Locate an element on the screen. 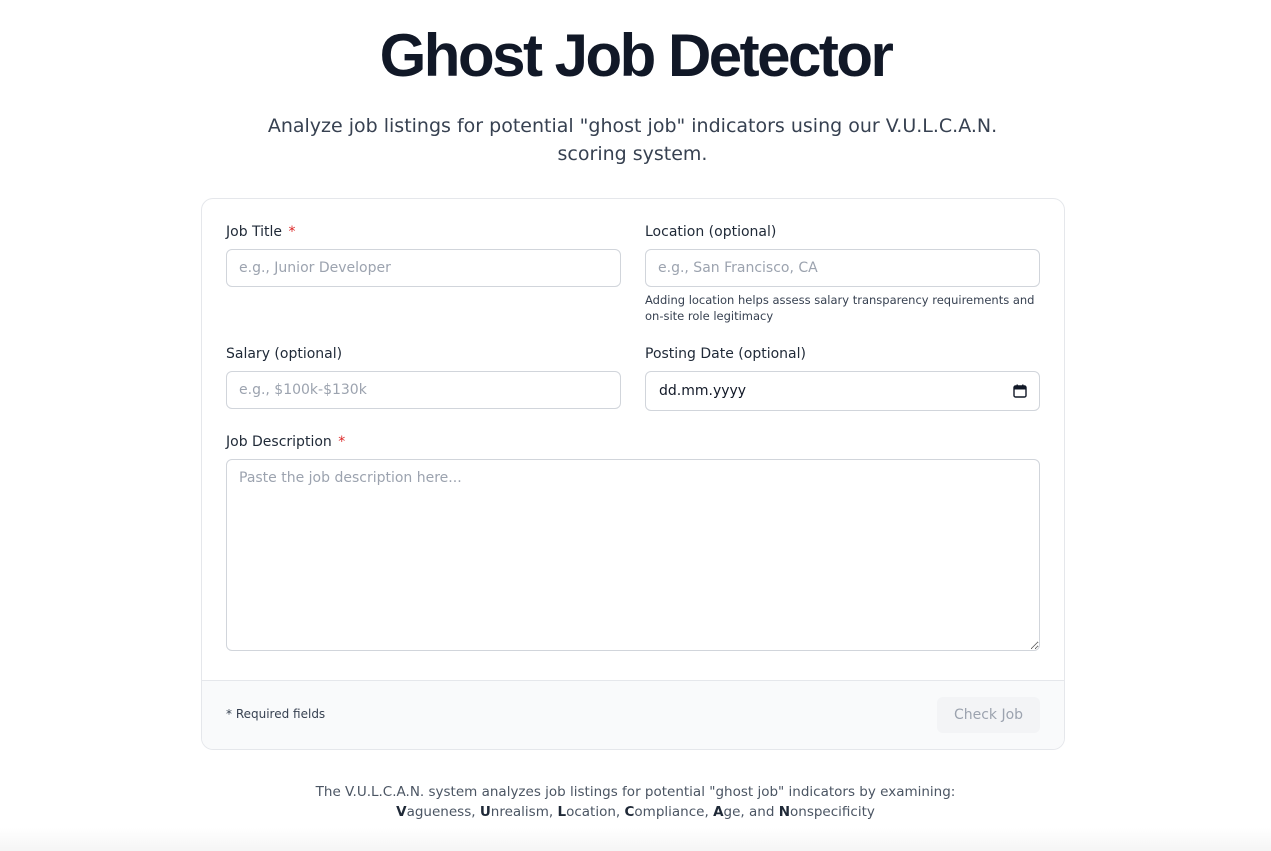  salary-input is located at coordinates (423, 390).